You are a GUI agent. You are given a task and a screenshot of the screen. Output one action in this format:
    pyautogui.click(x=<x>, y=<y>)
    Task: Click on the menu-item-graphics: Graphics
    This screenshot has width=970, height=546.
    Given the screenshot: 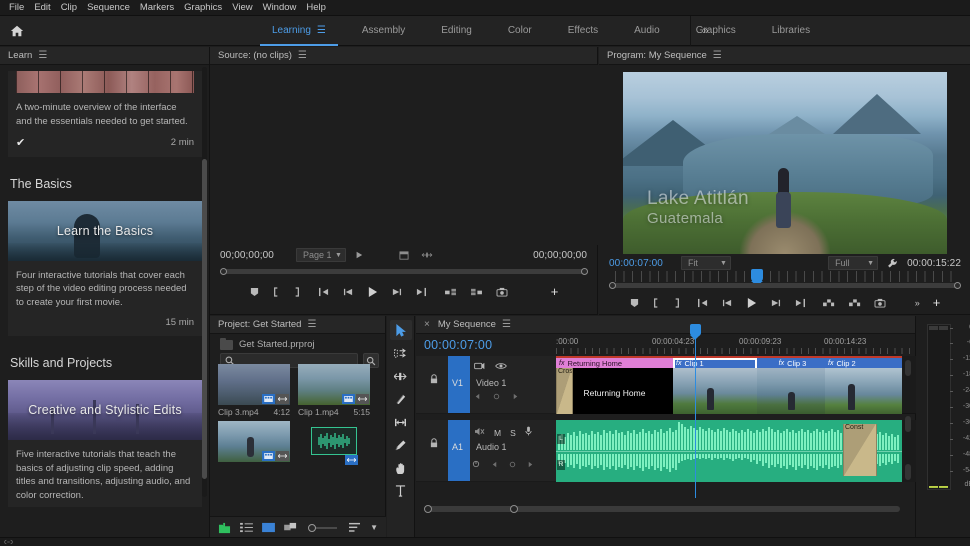 What is the action you would take?
    pyautogui.click(x=203, y=7)
    